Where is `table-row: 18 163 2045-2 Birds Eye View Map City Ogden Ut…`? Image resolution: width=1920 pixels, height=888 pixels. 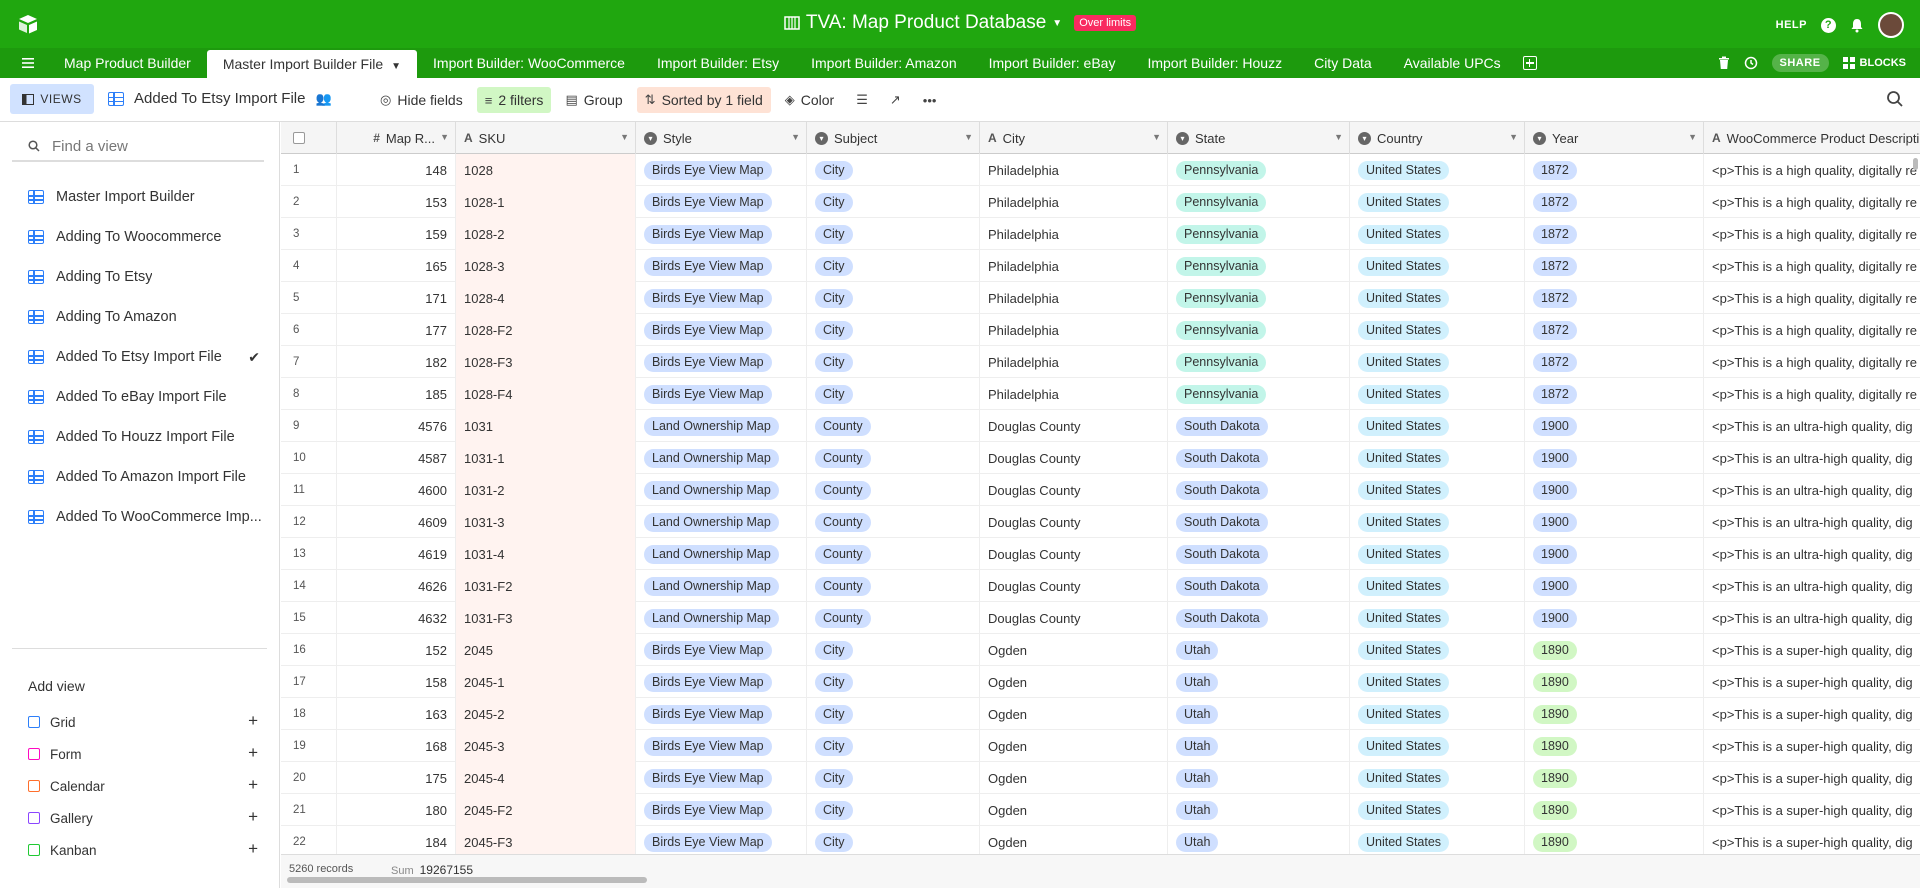
table-row: 18 163 2045-2 Birds Eye View Map City Ogden Ut… is located at coordinates (1100, 714).